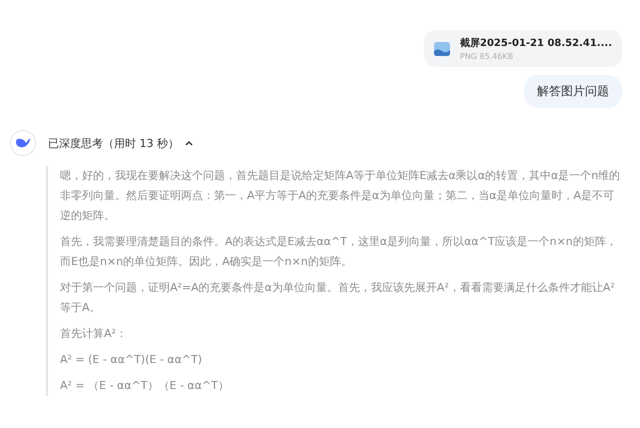 Image resolution: width=640 pixels, height=428 pixels. Describe the element at coordinates (339, 252) in the screenshot. I see `thinking-paragraph: 首先，我需要理清楚题目的条件。A的表达式是E减去αα^T，这里α是列向量，所以αα^T应该是一个n×n的矩阵，而E也是n×n的单位矩阵。因此，A确实是一个n×n的矩阵。` at that location.